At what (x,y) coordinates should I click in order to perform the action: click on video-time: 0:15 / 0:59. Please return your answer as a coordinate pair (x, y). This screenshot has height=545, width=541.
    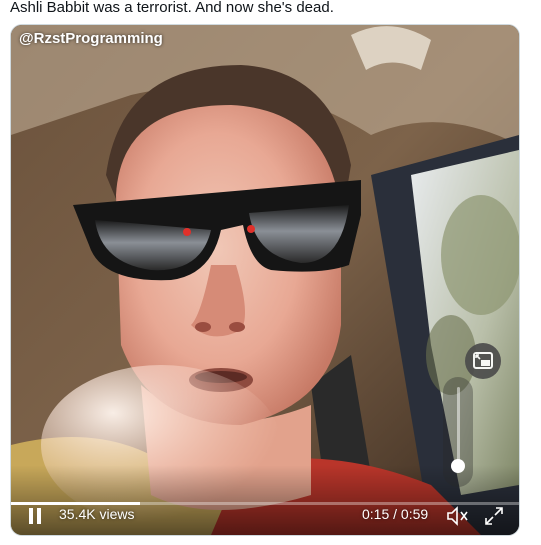
    Looking at the image, I should click on (395, 514).